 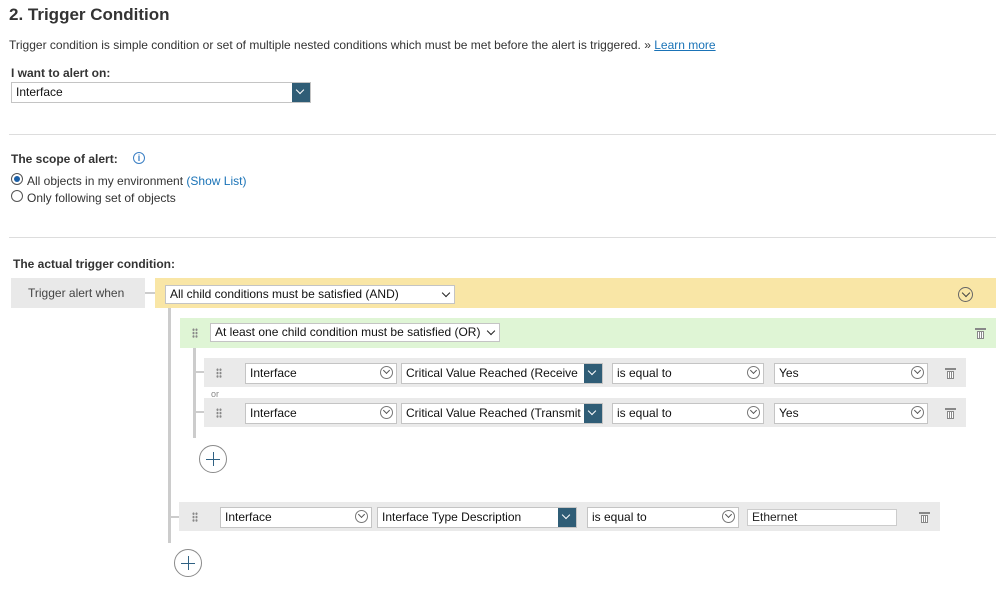 What do you see at coordinates (94, 264) in the screenshot?
I see `trigger-condition-label: The actual trigger condition:` at bounding box center [94, 264].